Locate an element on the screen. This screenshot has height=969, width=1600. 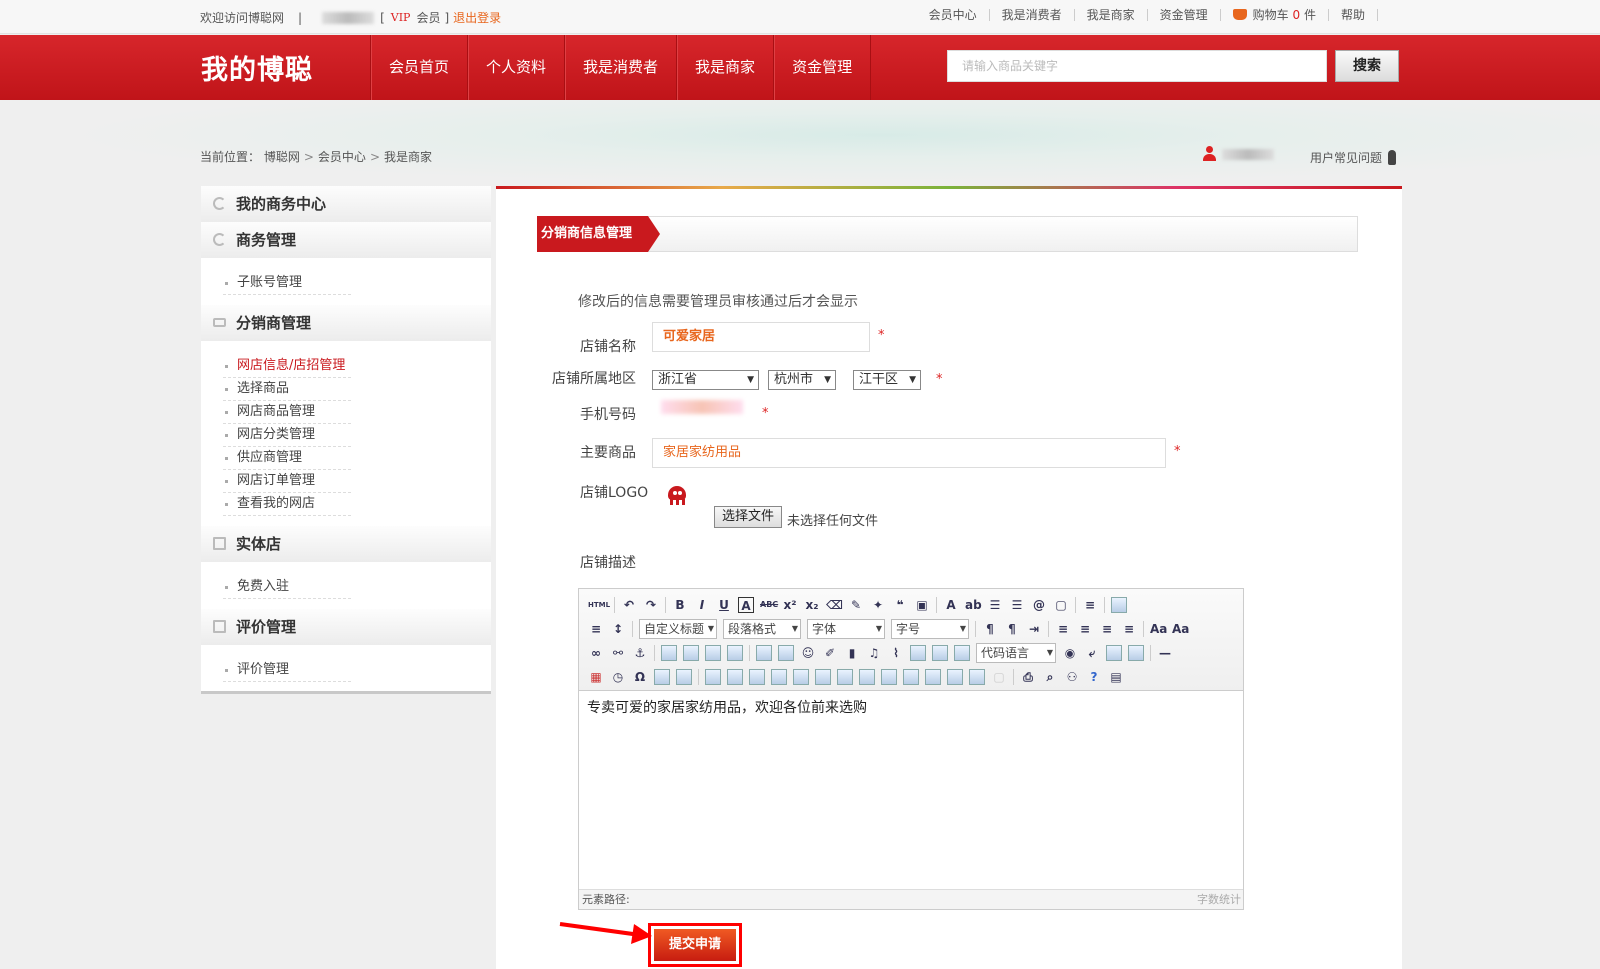
sidebar-item-shop-orders: 网店订单管理 is located at coordinates (287, 481).